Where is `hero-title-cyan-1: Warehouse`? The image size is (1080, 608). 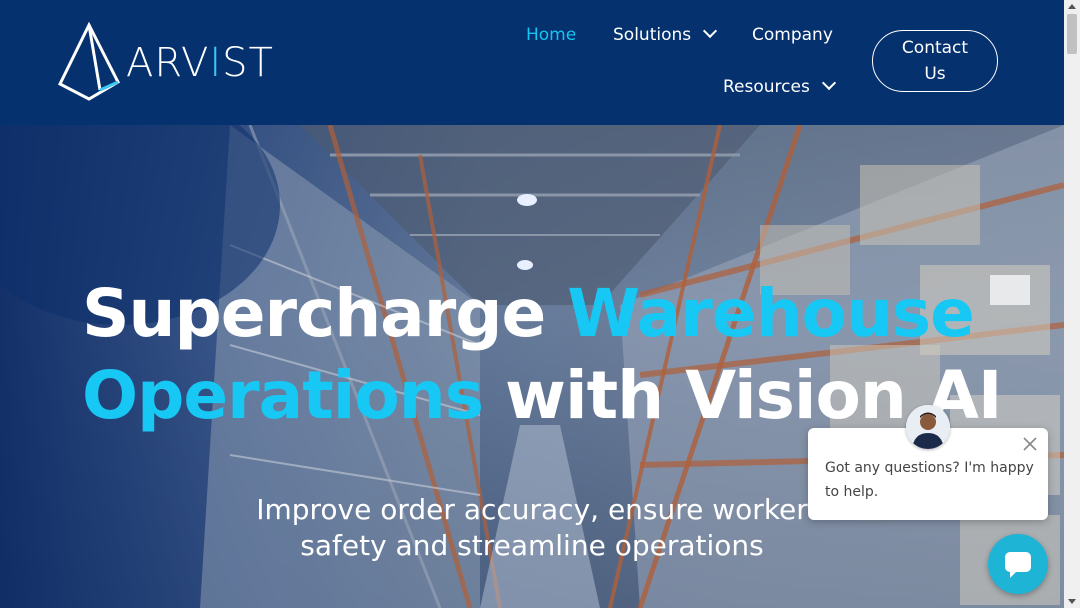 hero-title-cyan-1: Warehouse is located at coordinates (771, 313).